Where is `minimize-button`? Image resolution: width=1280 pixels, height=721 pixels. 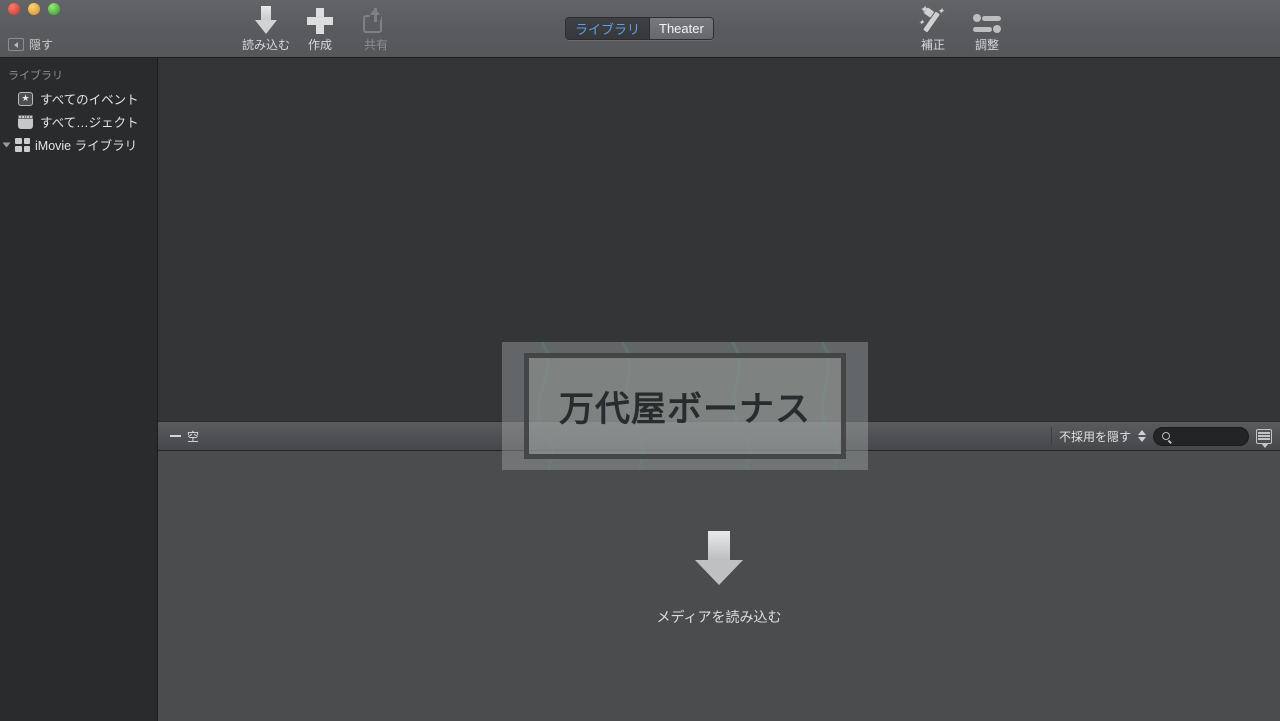 minimize-button is located at coordinates (34, 9).